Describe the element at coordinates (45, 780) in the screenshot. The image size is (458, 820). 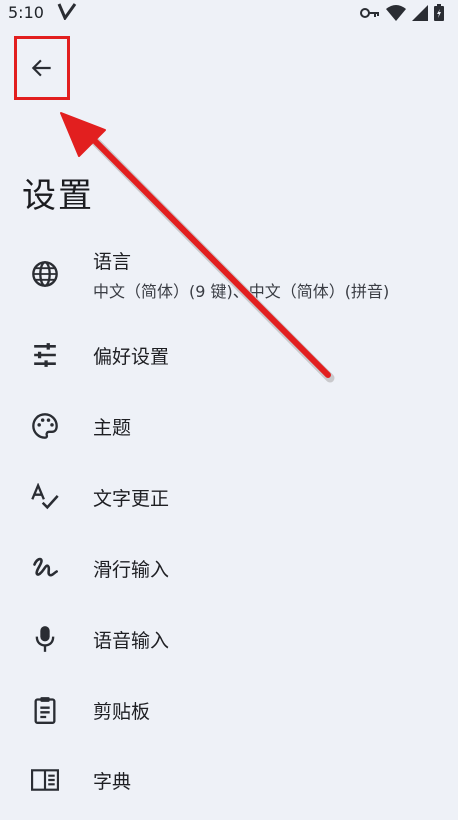
I see `book-icon` at that location.